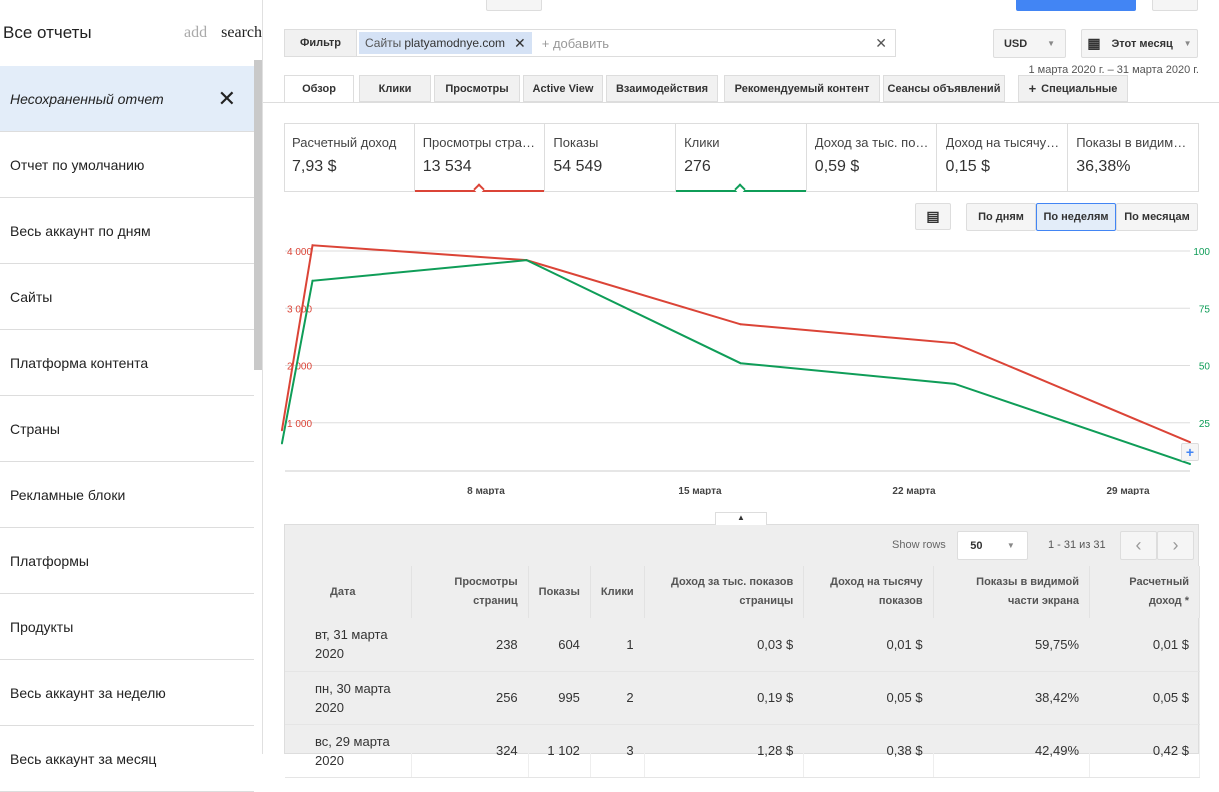  Describe the element at coordinates (1076, 5) in the screenshot. I see `primary-button` at that location.